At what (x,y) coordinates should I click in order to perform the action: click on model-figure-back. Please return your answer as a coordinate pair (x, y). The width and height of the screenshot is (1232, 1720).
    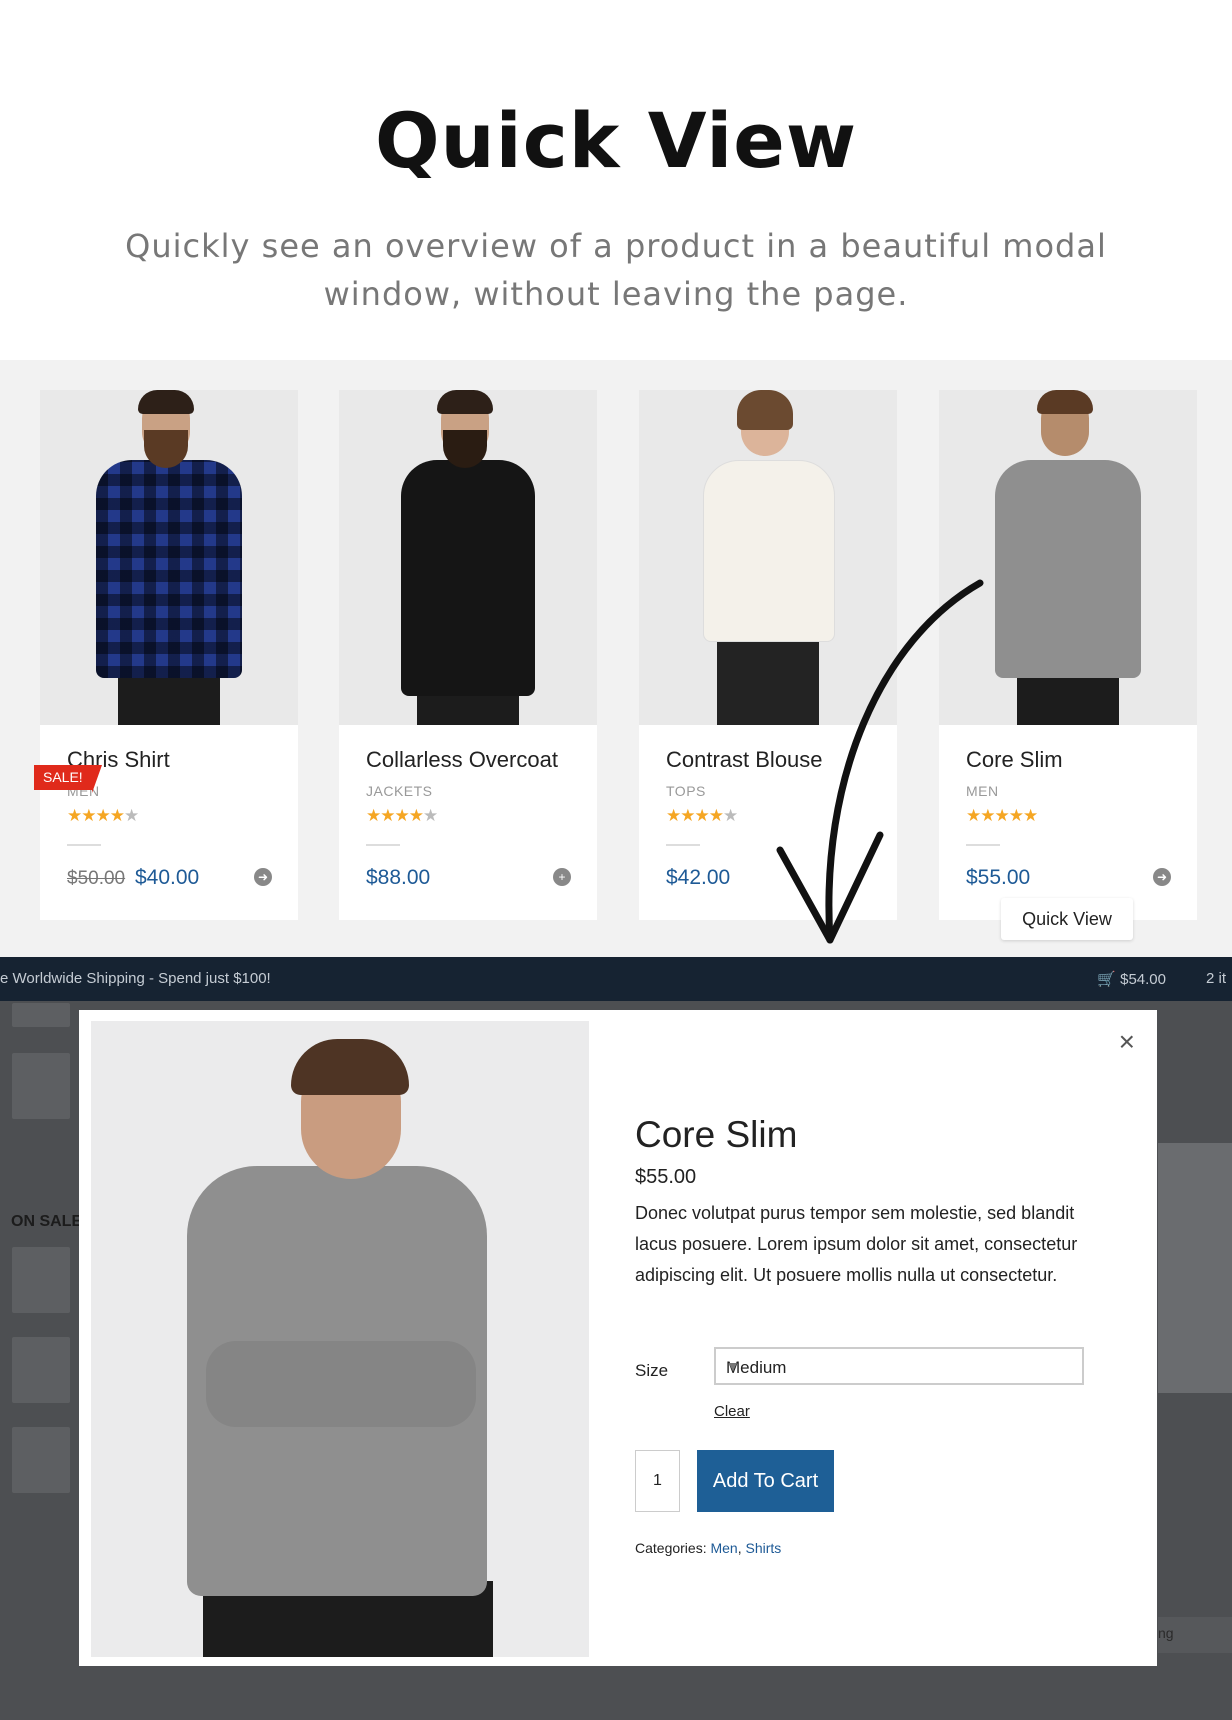
    Looking at the image, I should click on (1068, 557).